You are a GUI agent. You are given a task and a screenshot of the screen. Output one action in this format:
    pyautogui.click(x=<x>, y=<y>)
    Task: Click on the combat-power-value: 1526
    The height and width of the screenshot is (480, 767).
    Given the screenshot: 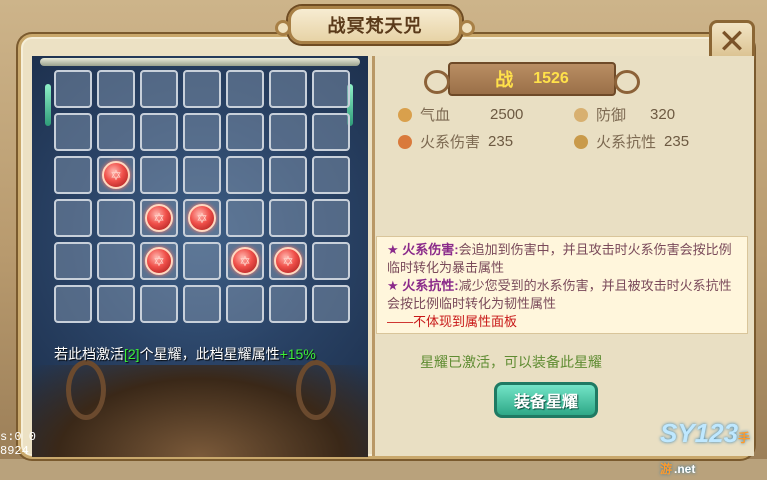 What is the action you would take?
    pyautogui.click(x=551, y=78)
    